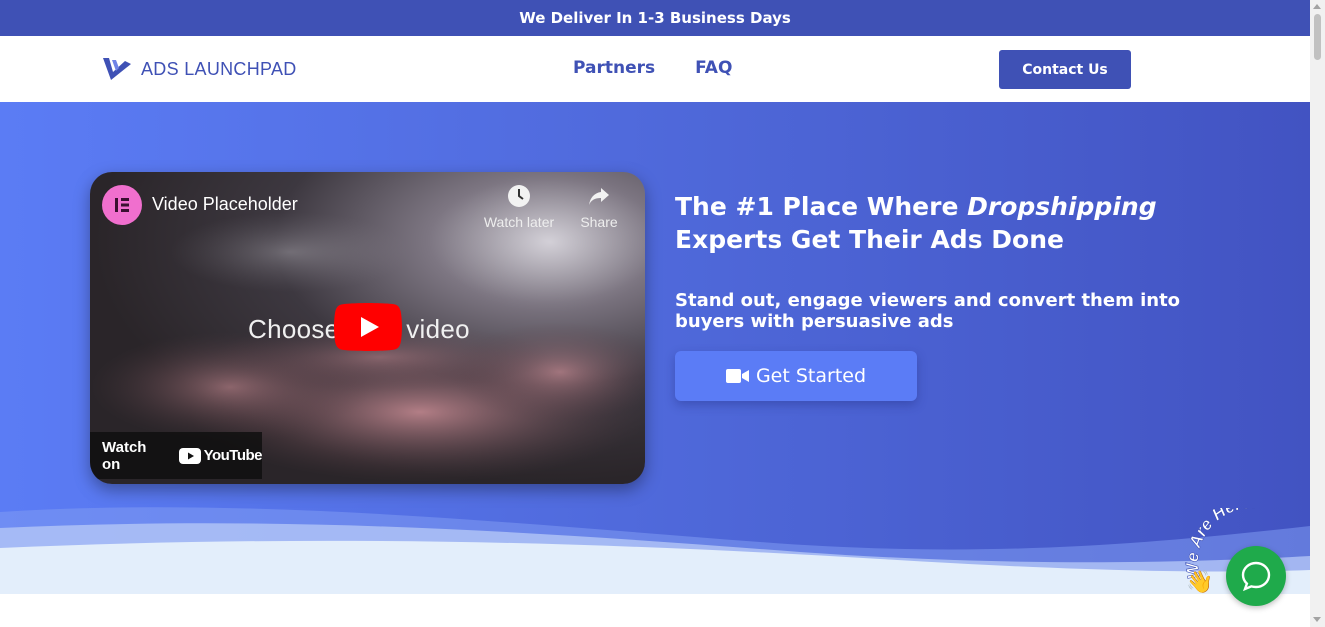 Image resolution: width=1325 pixels, height=627 pixels. Describe the element at coordinates (599, 196) in the screenshot. I see `share-icon` at that location.